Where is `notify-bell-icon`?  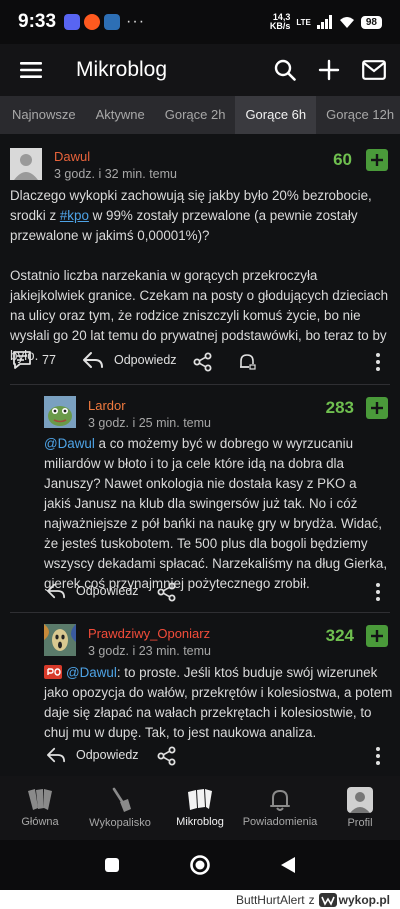 notify-bell-icon is located at coordinates (247, 362).